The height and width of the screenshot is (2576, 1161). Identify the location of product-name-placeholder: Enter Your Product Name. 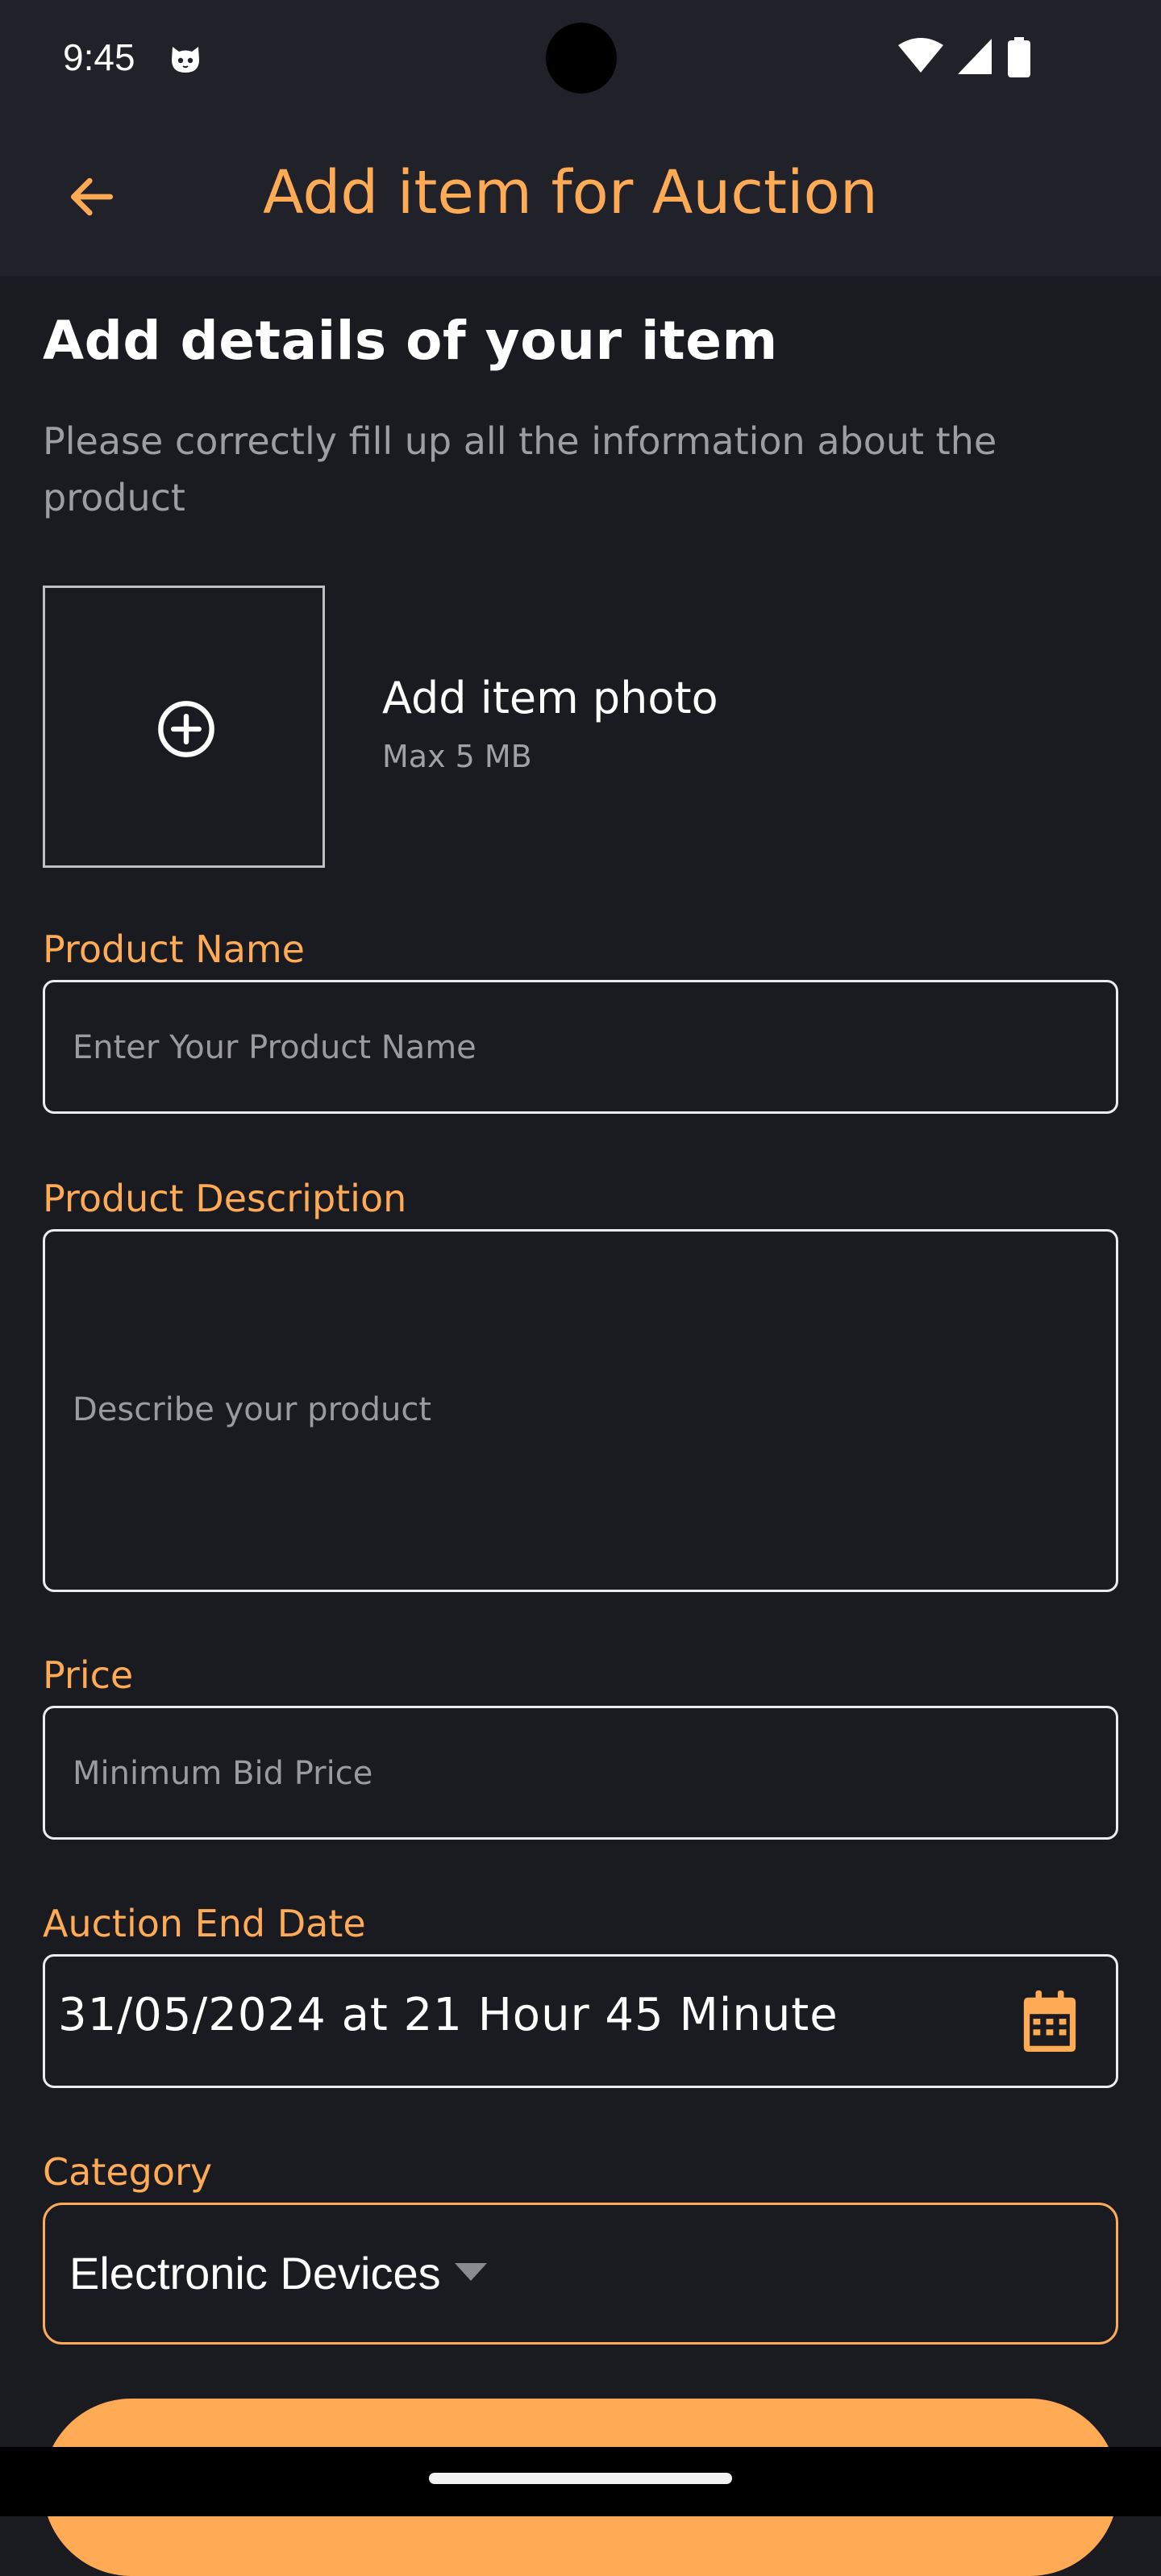
(274, 1047).